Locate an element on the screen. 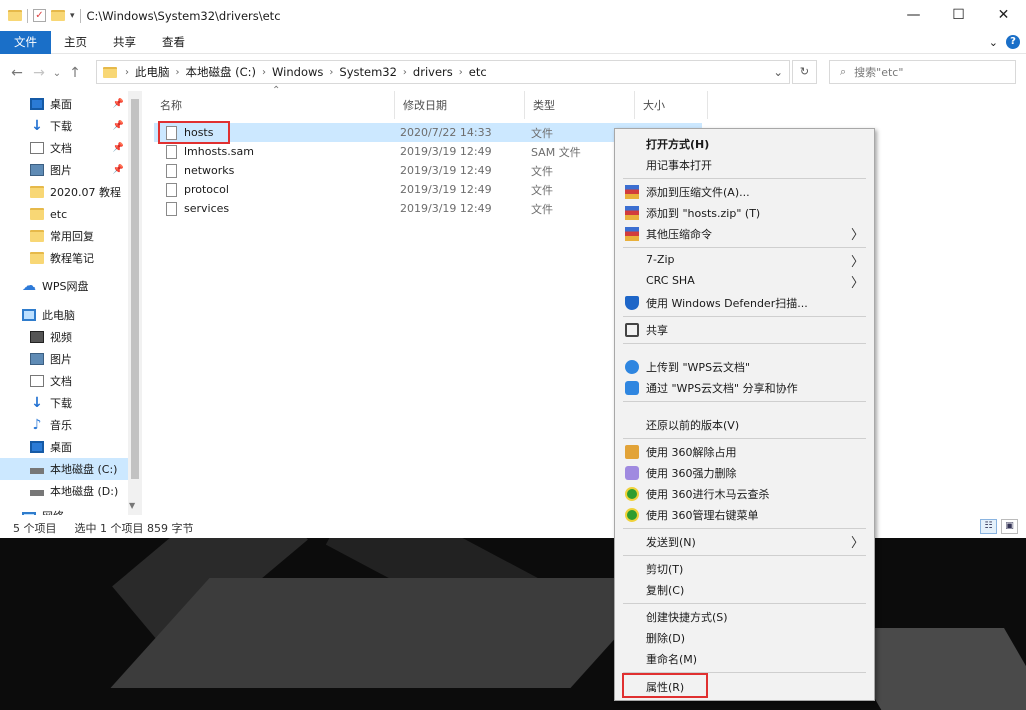 The height and width of the screenshot is (710, 1026). sidebar-item-documents: 文档 📌 is located at coordinates (64, 148).